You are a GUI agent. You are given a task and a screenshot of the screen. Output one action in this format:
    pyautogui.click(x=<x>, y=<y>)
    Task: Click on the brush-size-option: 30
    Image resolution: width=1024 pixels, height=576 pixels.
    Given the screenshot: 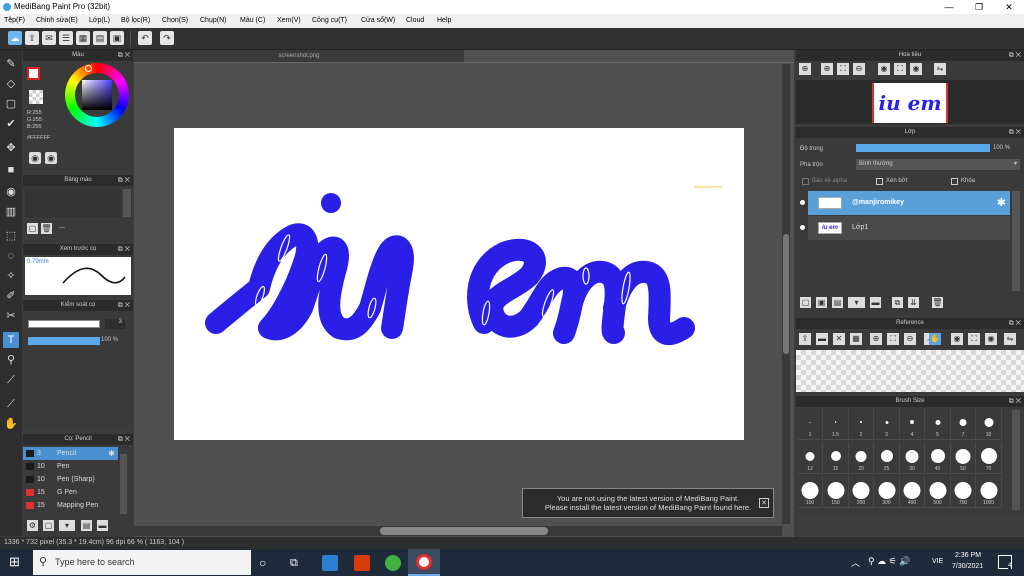 What is the action you would take?
    pyautogui.click(x=912, y=458)
    